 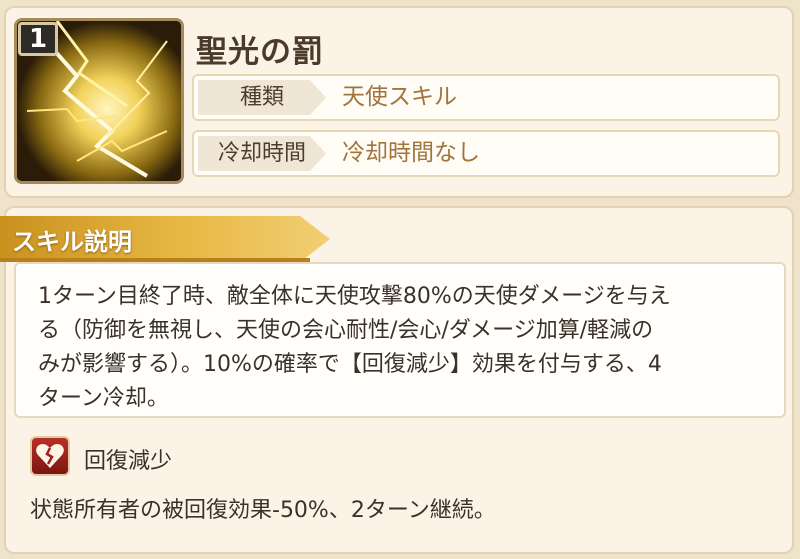 I want to click on broken-heart-shape, so click(x=50, y=456).